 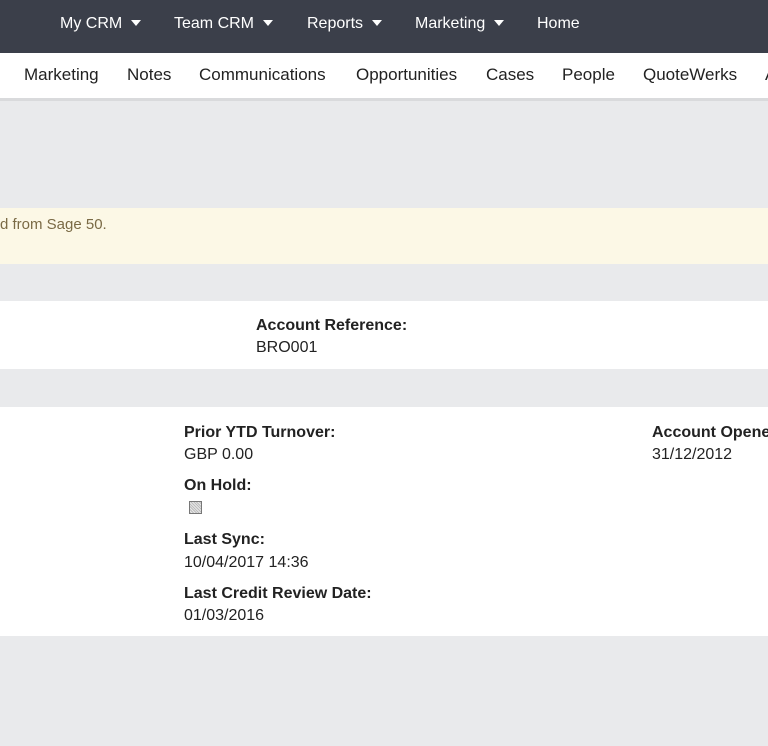 What do you see at coordinates (219, 454) in the screenshot?
I see `prior-ytd-turnover-value: GBP 0.00` at bounding box center [219, 454].